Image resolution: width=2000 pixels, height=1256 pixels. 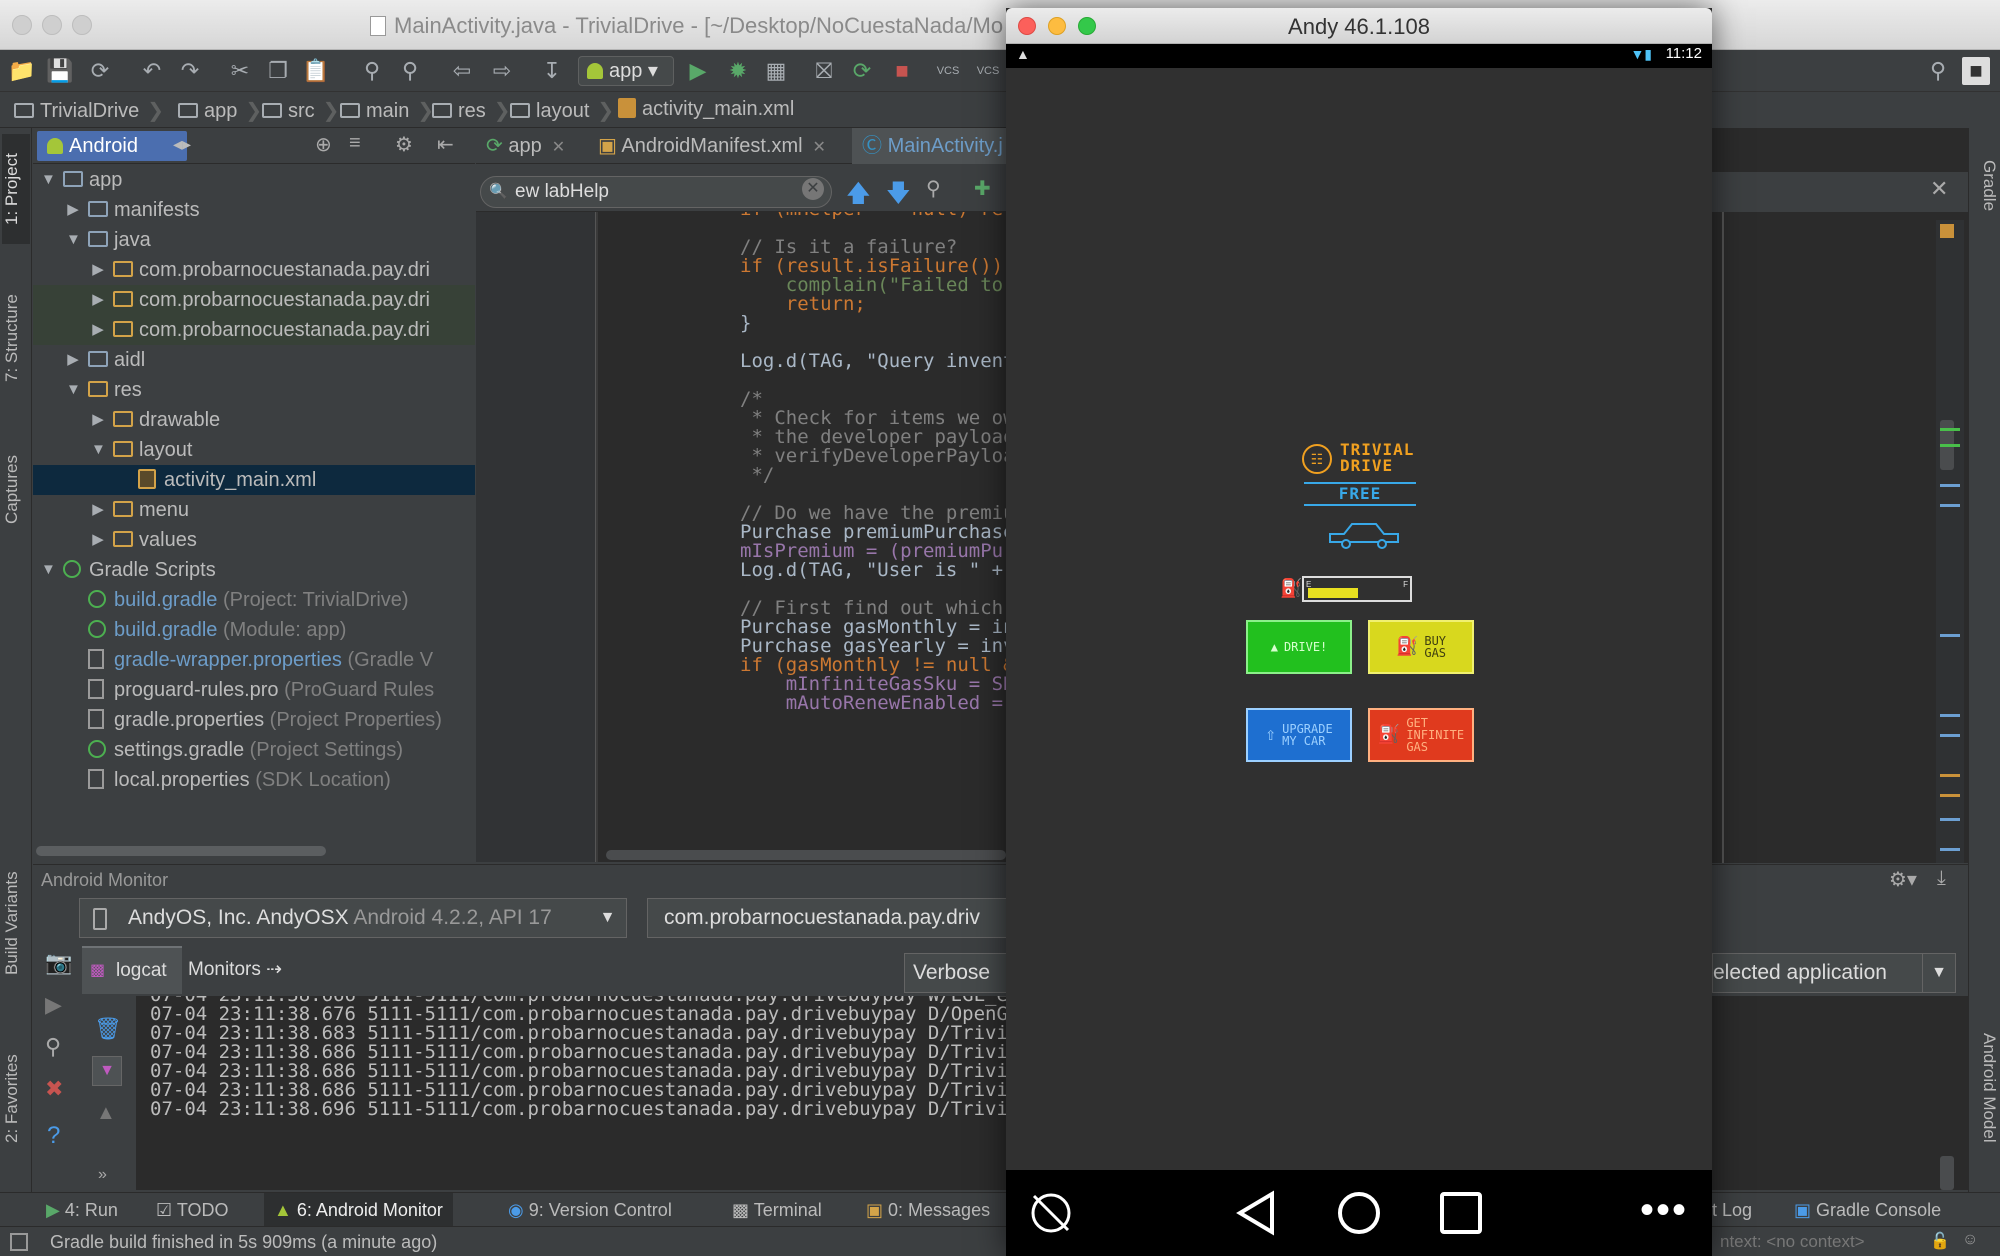 What do you see at coordinates (958, 973) in the screenshot?
I see `log-level-select: Verbose` at bounding box center [958, 973].